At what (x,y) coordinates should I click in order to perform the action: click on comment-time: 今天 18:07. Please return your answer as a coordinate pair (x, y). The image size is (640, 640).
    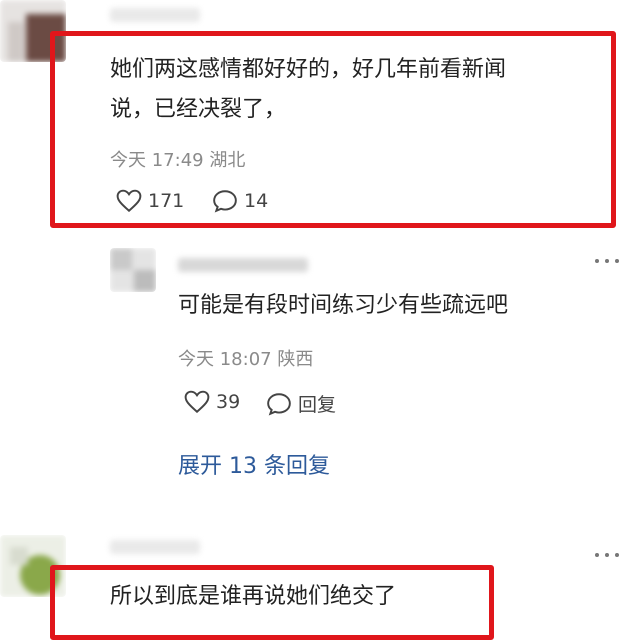
    Looking at the image, I should click on (225, 359).